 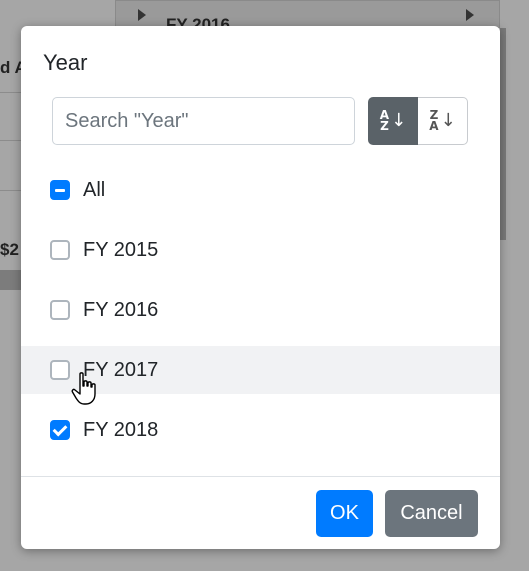 I want to click on checkbox-indeterminate, so click(x=60, y=190).